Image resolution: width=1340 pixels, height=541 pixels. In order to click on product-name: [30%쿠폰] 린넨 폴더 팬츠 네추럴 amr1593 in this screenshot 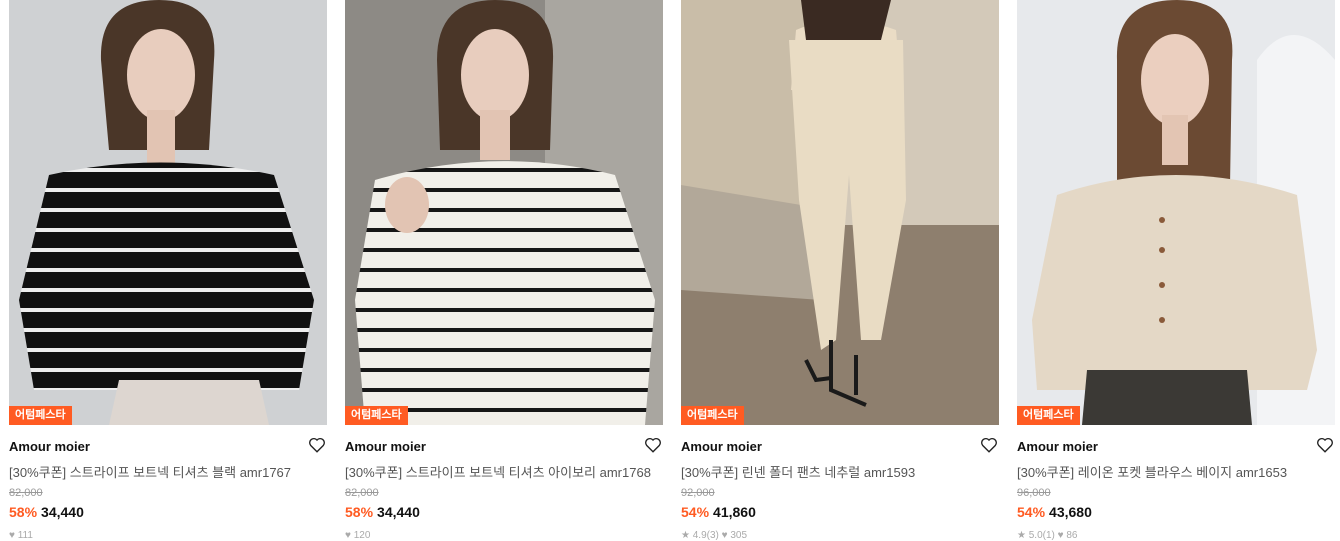, I will do `click(798, 471)`.